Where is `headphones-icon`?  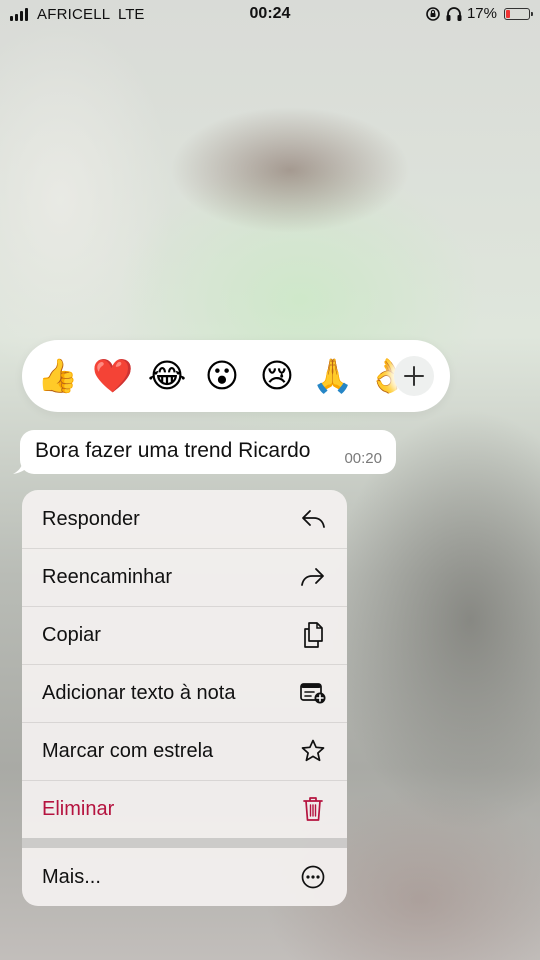
headphones-icon is located at coordinates (454, 13).